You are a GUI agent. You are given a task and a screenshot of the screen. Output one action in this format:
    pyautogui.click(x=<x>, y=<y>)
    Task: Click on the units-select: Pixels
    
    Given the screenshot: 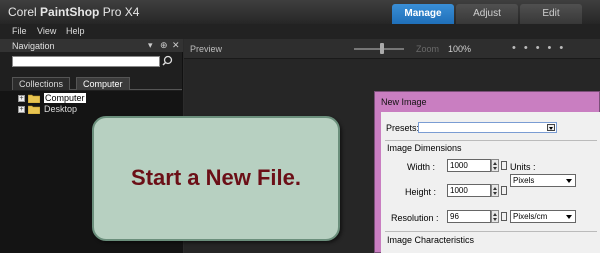 What is the action you would take?
    pyautogui.click(x=543, y=180)
    